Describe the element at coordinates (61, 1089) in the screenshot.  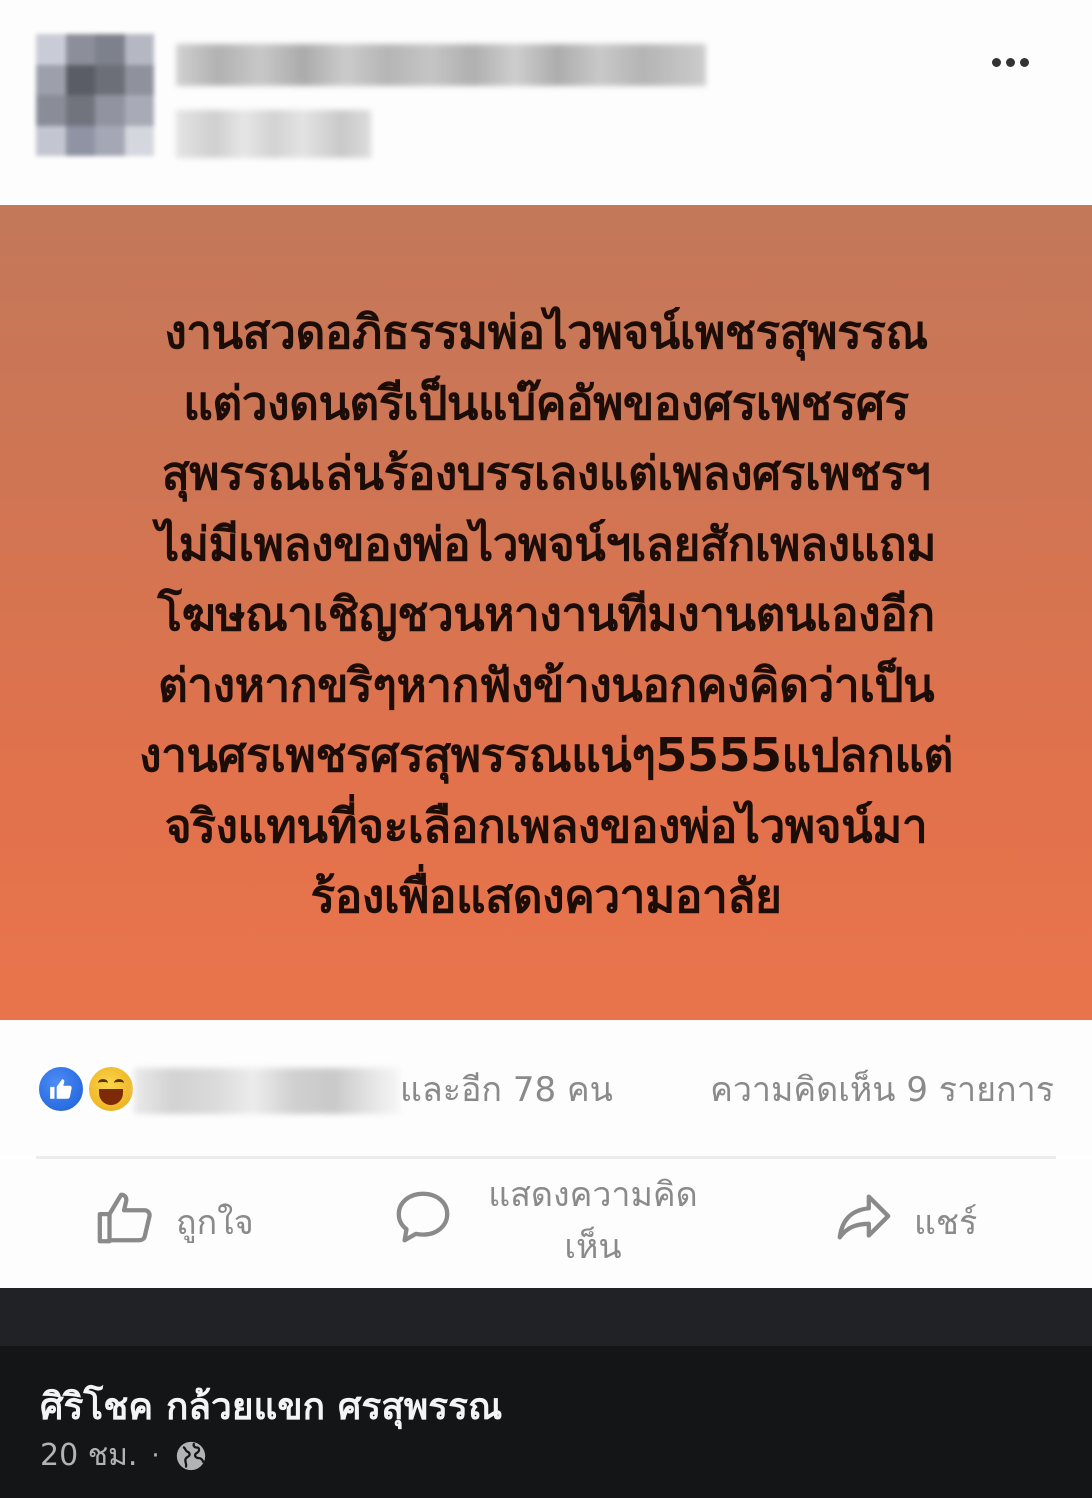
I see `like-reaction-icon` at that location.